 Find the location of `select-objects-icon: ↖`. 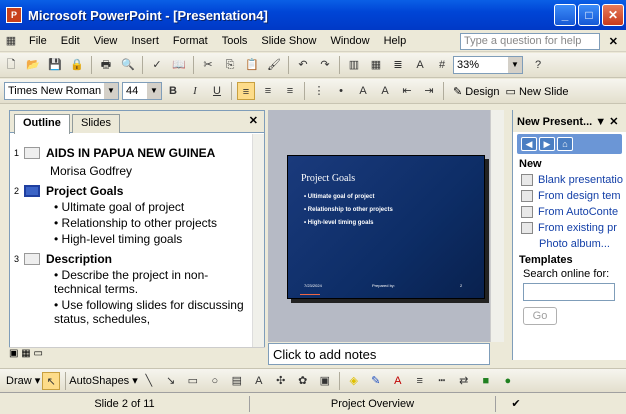

select-objects-icon: ↖ is located at coordinates (51, 380).